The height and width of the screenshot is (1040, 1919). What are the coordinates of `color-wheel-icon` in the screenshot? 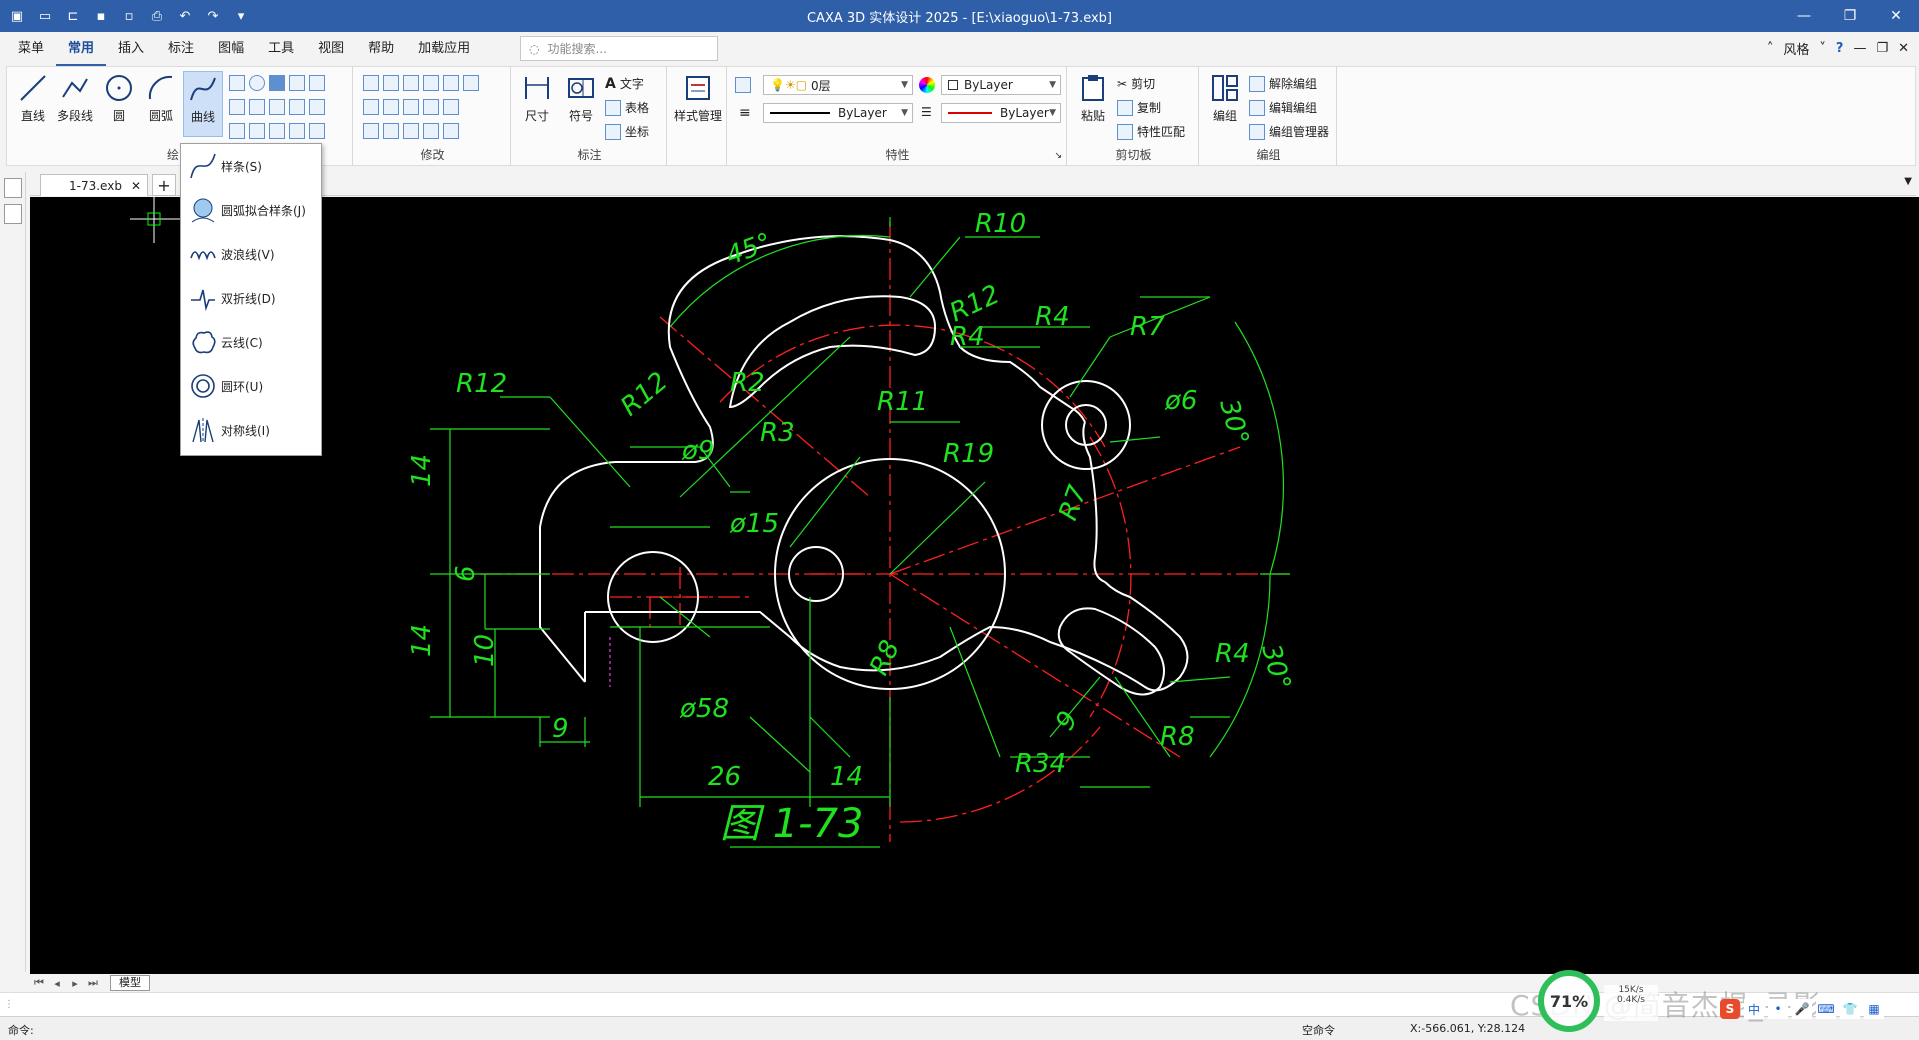 It's located at (927, 85).